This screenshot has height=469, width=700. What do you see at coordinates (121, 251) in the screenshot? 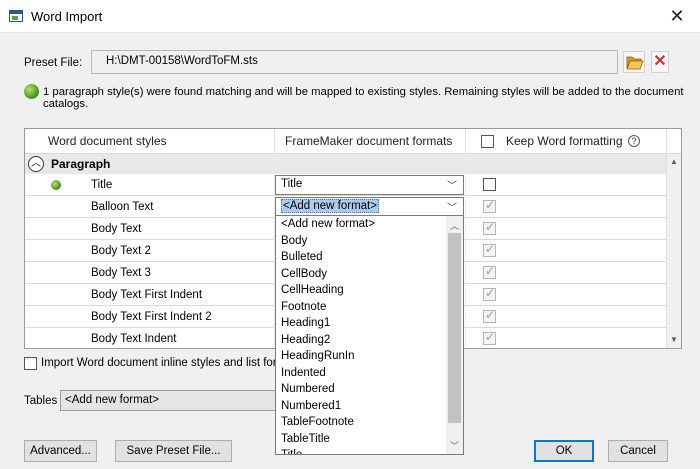
I see `style-name: Body Text 2` at bounding box center [121, 251].